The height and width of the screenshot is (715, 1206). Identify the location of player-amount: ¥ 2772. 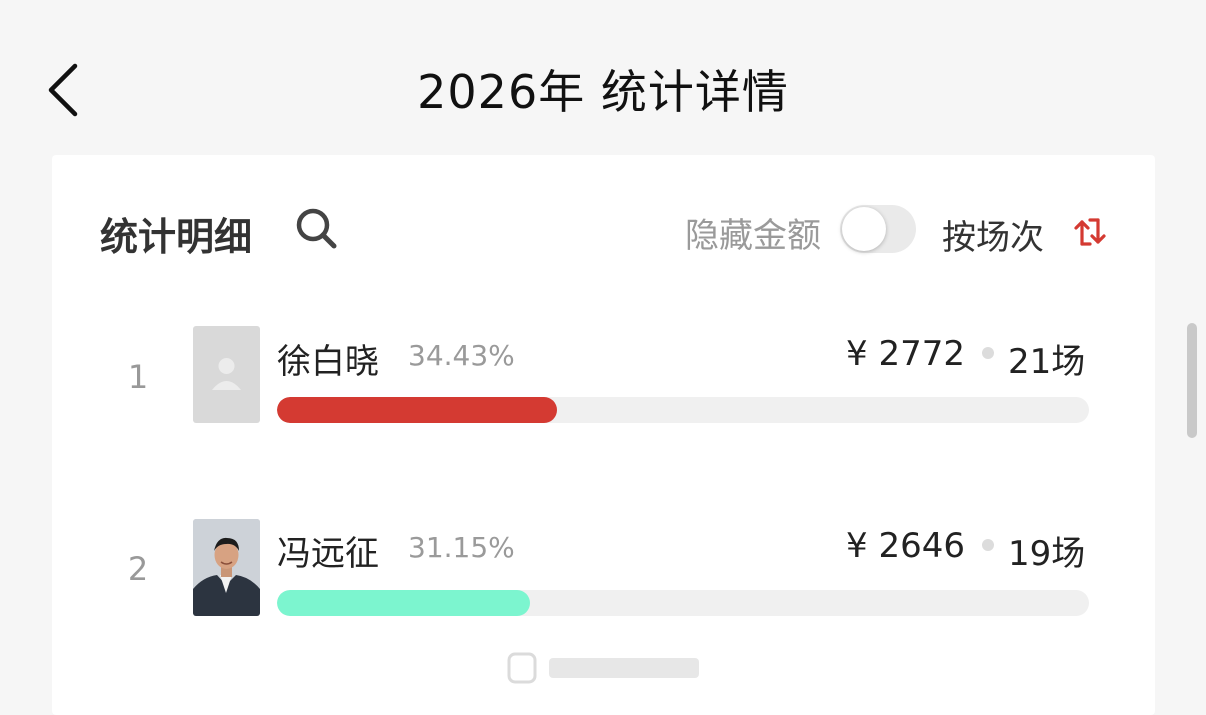
(905, 354).